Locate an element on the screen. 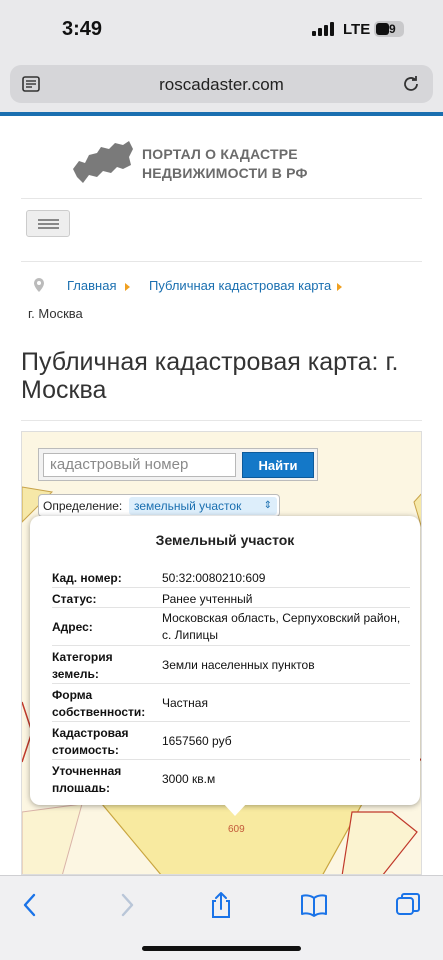 The image size is (443, 960). page-title: Публичная кадастровая карта: г. Москва is located at coordinates (210, 376).